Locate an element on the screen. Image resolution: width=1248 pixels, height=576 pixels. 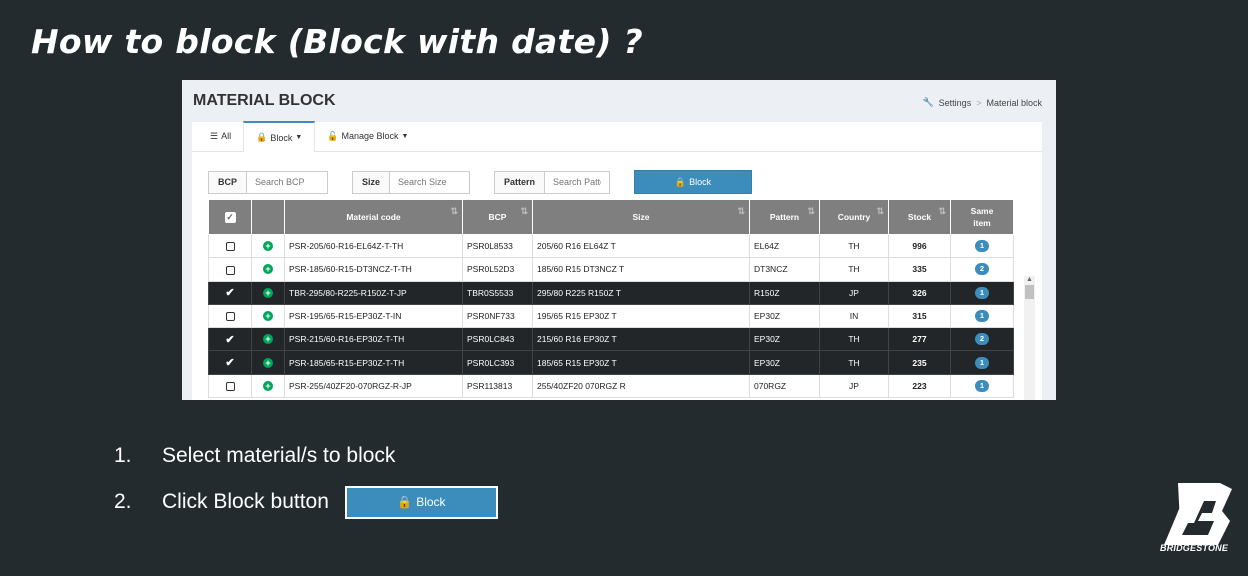
stock-cell: 223 is located at coordinates (919, 386).